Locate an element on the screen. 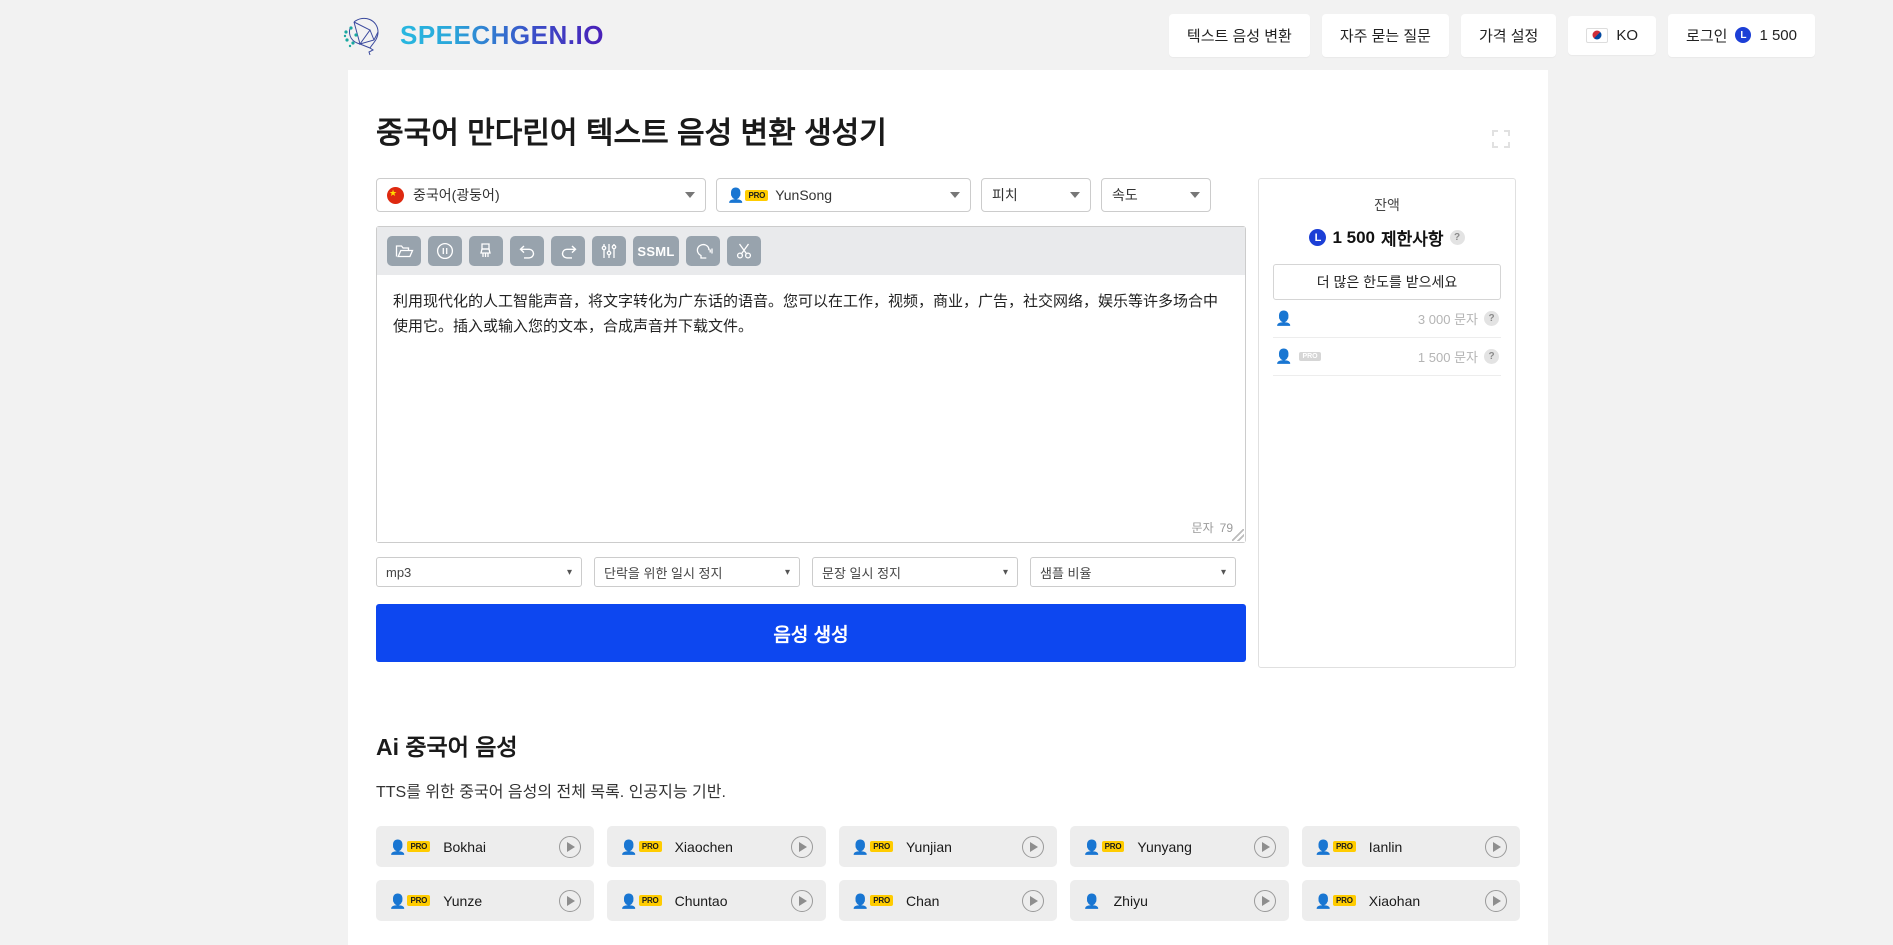 The image size is (1893, 945). fullscreen-expand-icon is located at coordinates (1501, 139).